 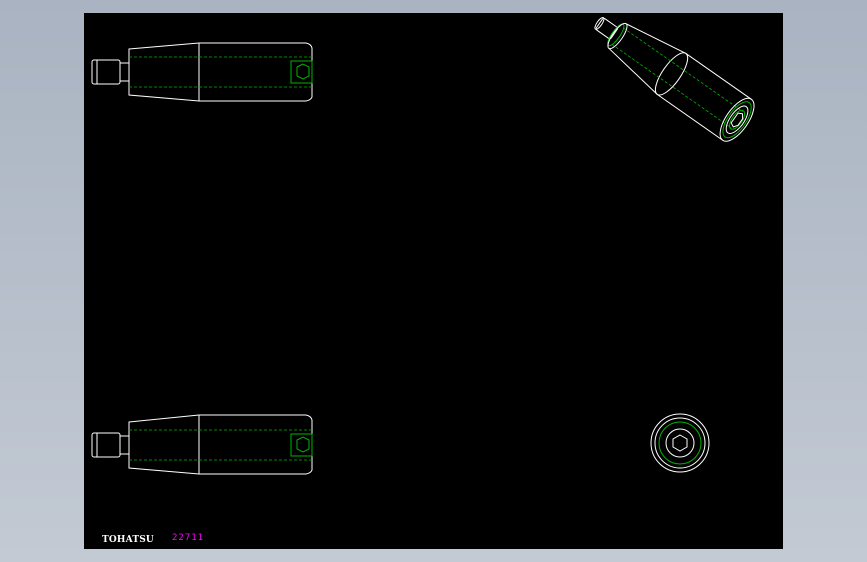 I want to click on handle-side-view-top, so click(x=202, y=72).